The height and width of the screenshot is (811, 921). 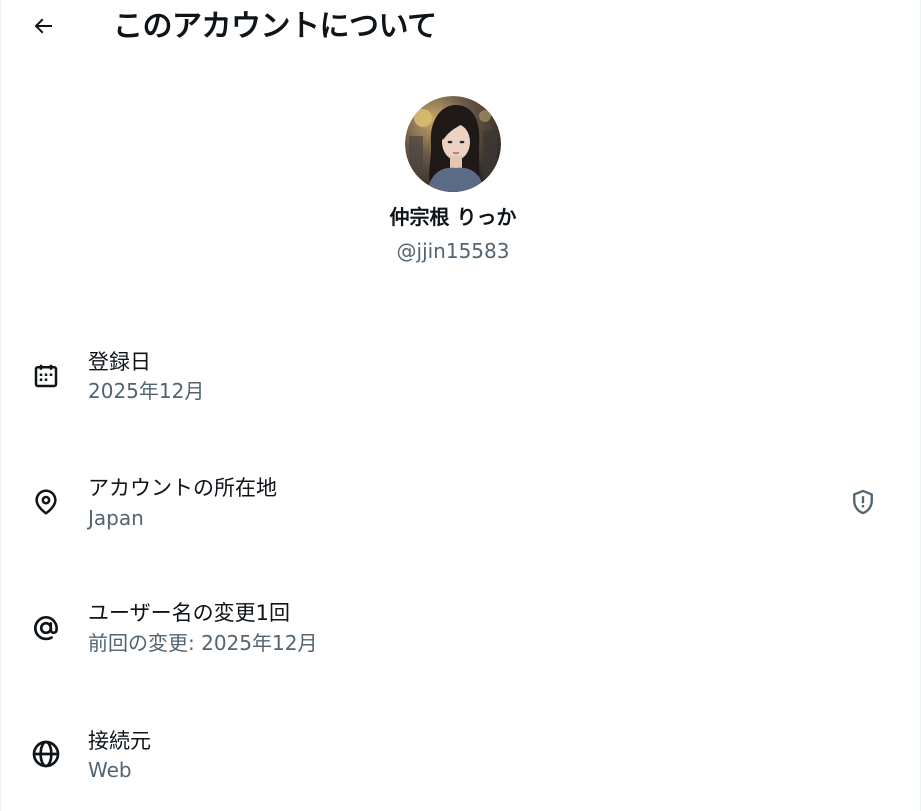 What do you see at coordinates (110, 770) in the screenshot?
I see `row-value-connected-via: Web` at bounding box center [110, 770].